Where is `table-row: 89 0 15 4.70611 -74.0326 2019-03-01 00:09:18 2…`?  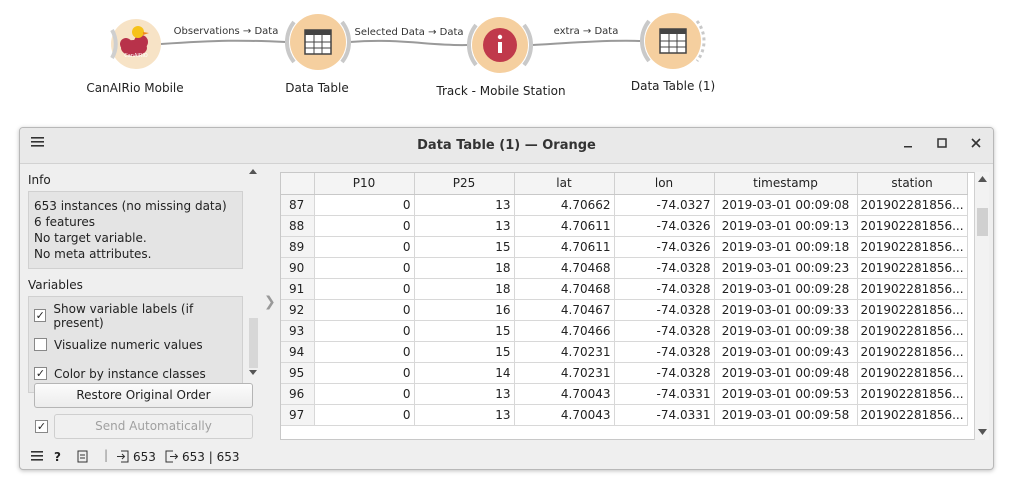 table-row: 89 0 15 4.70611 -74.0326 2019-03-01 00:09:18 2… is located at coordinates (624, 247).